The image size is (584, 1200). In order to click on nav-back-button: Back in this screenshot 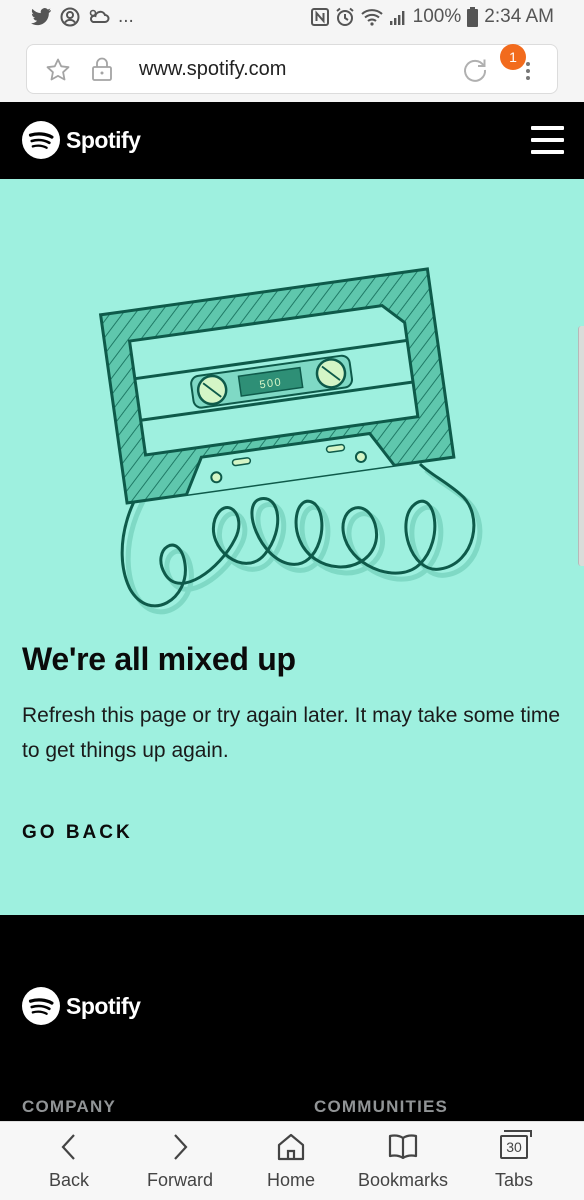, I will do `click(69, 1160)`.